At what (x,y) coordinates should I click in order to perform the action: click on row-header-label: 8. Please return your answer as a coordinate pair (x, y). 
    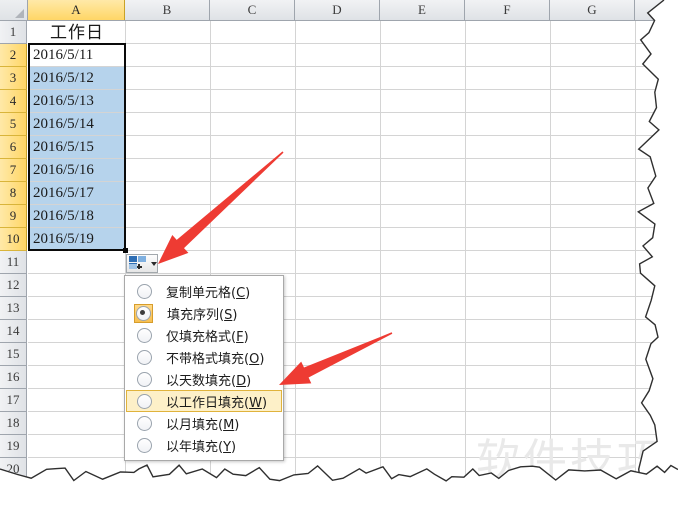
    Looking at the image, I should click on (13, 192).